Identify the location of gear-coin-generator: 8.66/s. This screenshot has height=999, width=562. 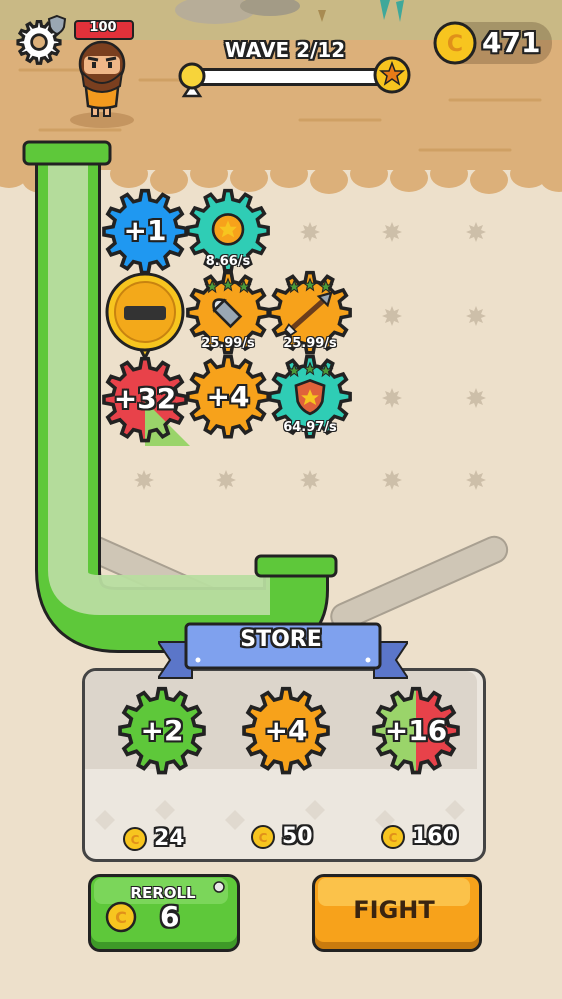
(228, 232).